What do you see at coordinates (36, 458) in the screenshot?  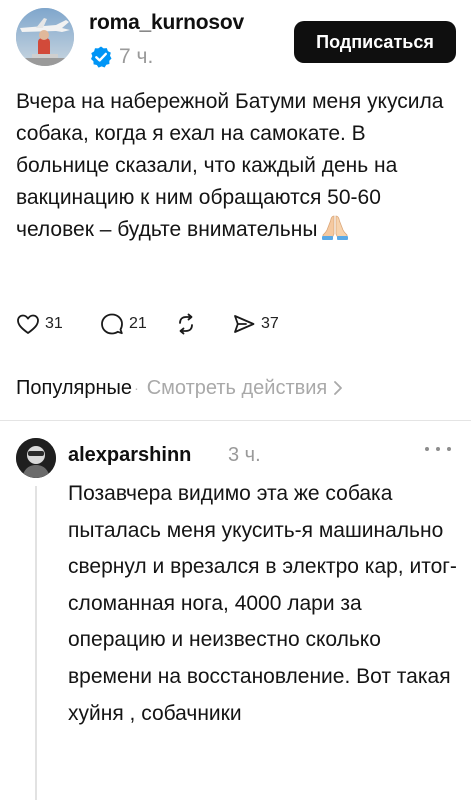 I see `commenter-avatar` at bounding box center [36, 458].